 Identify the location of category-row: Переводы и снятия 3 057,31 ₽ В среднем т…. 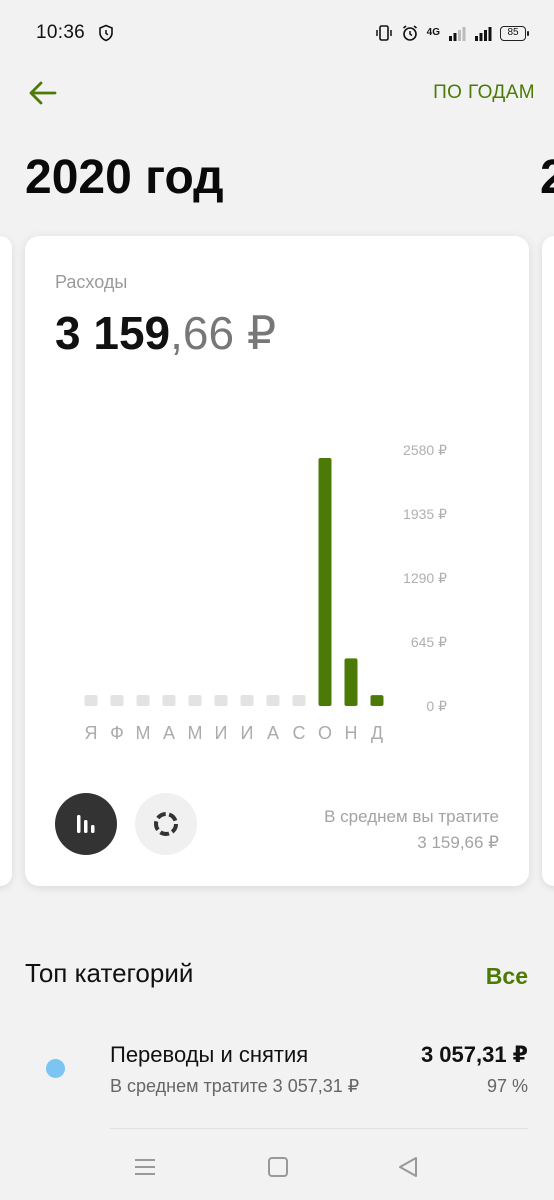
(277, 1080).